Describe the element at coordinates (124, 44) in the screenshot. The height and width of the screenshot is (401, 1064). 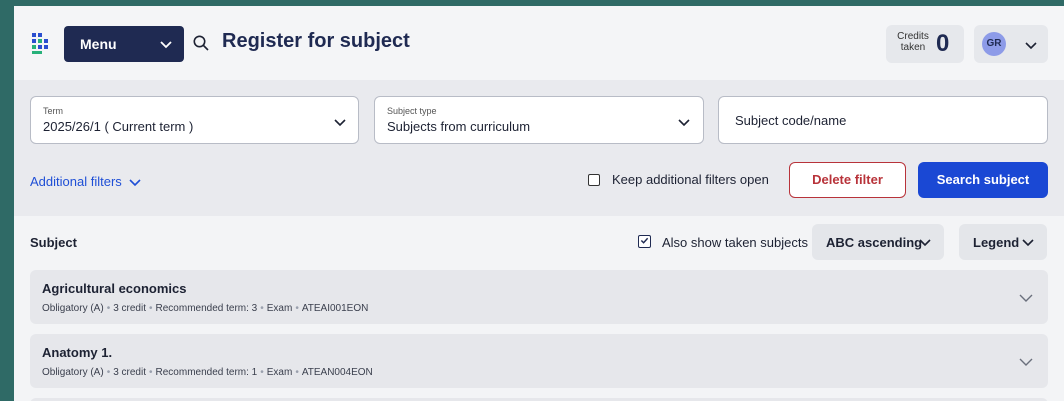
I see `menu-button: Menu` at that location.